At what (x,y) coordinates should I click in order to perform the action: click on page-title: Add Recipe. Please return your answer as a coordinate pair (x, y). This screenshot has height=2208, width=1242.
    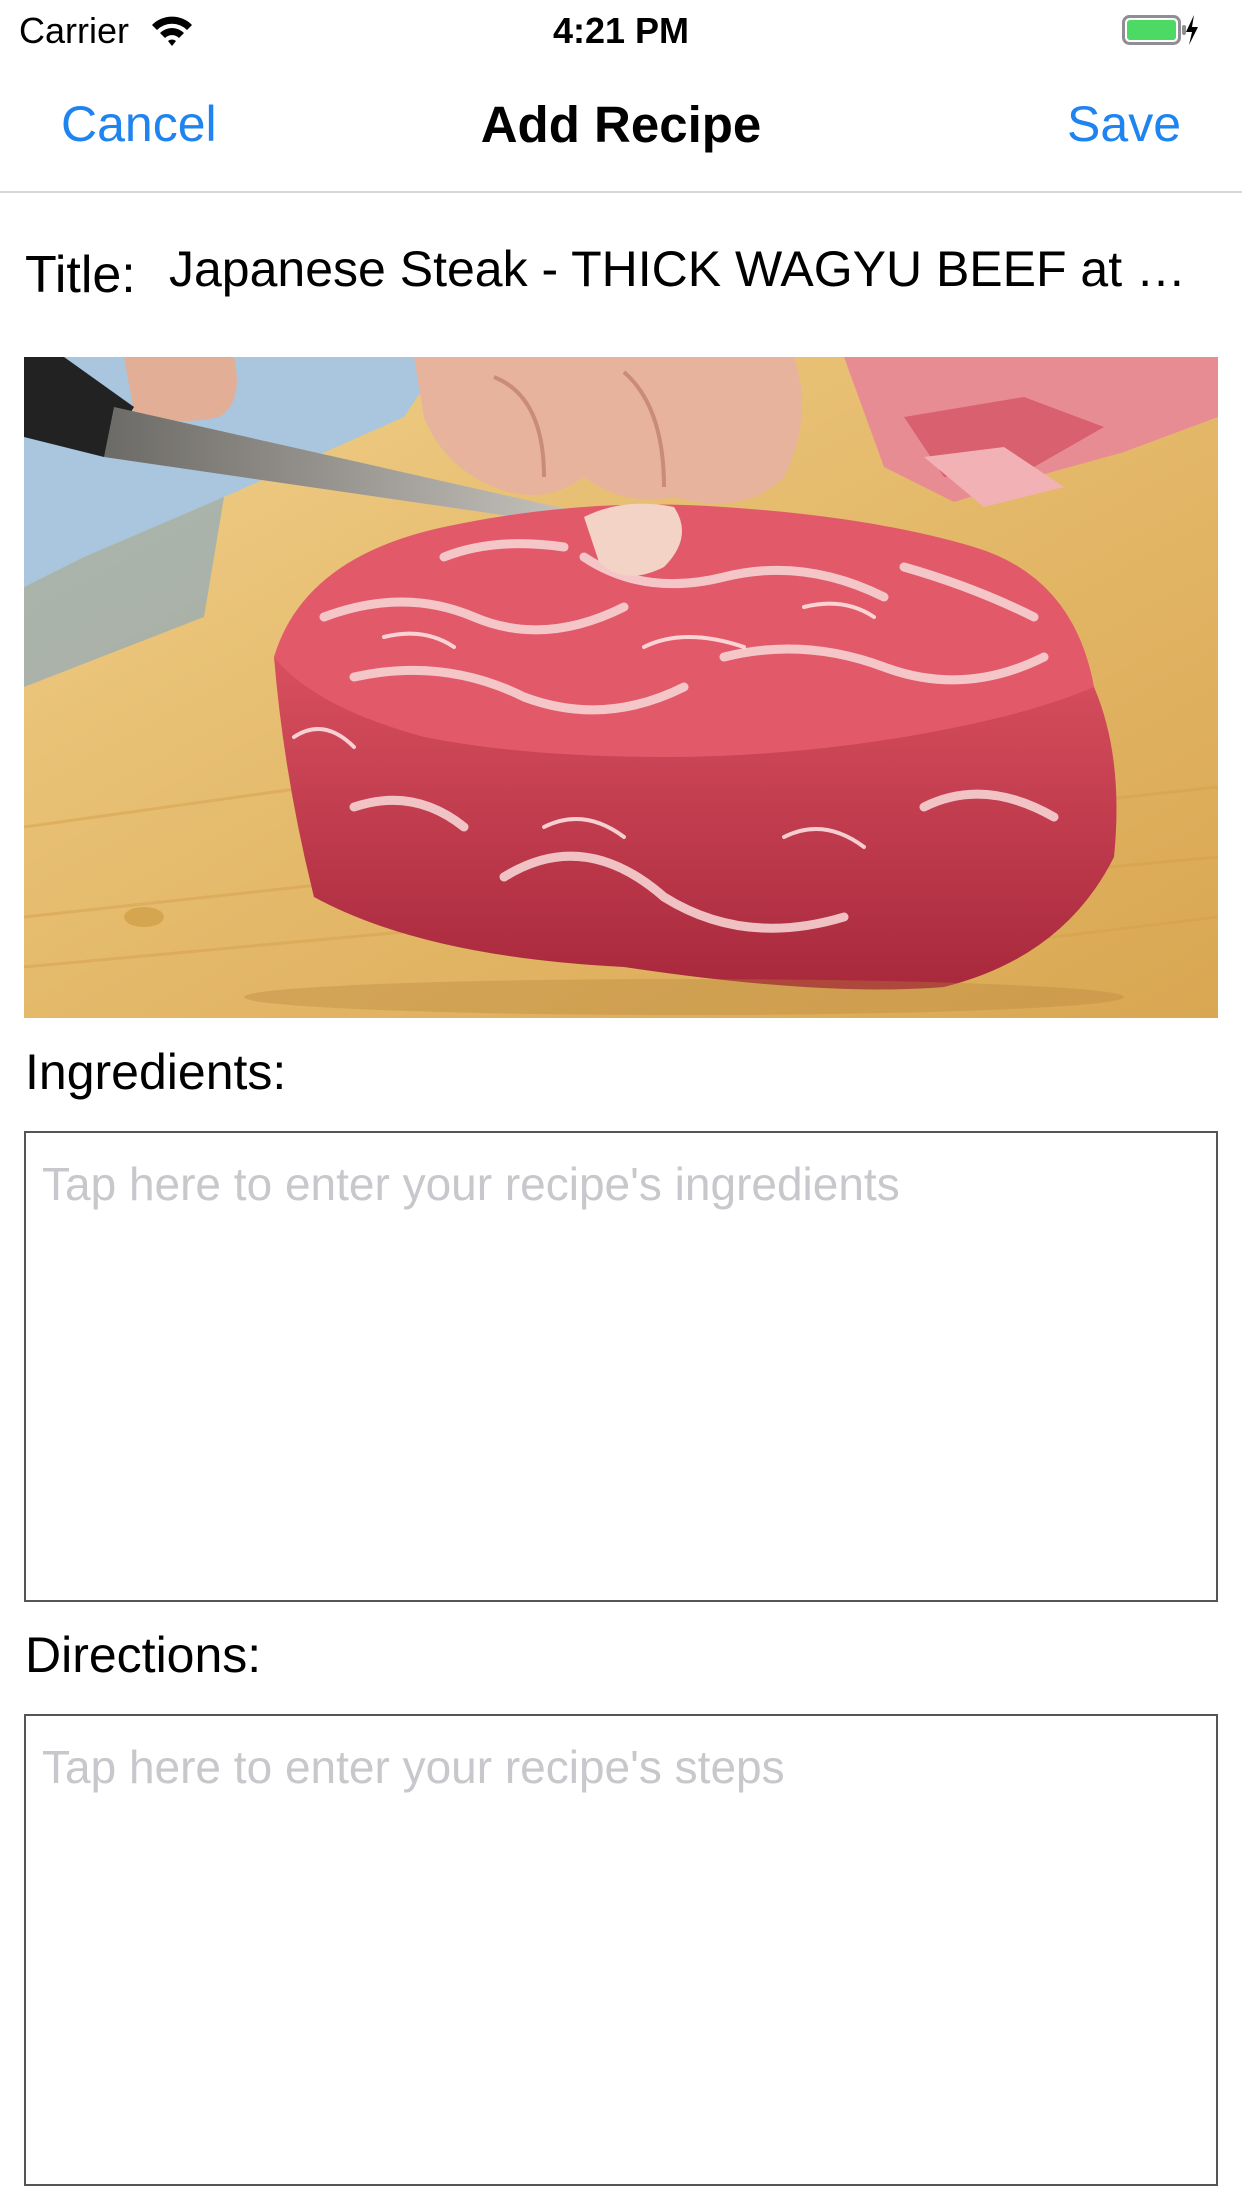
    Looking at the image, I should click on (621, 124).